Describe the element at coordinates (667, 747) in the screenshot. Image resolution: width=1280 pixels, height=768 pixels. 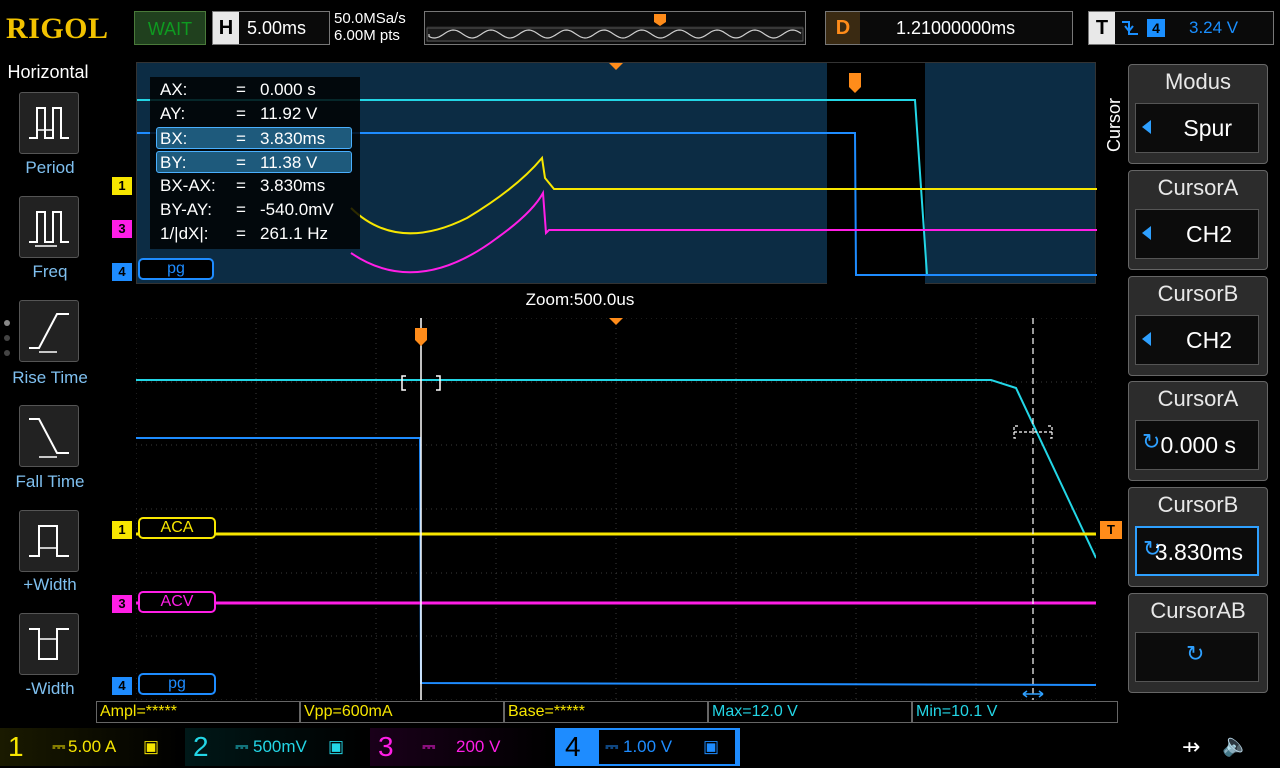
I see `channel-4-value-box: ⎓ 1.00 V ▣` at that location.